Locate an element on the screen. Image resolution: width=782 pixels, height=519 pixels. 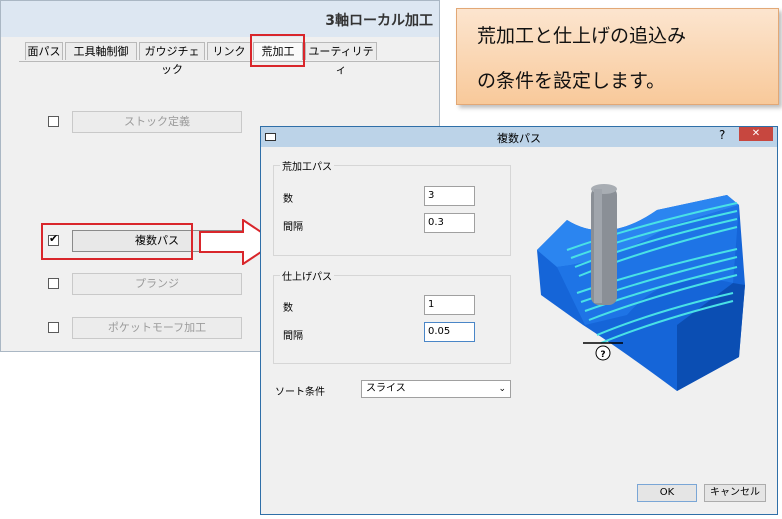
finish-count-label: 数 is located at coordinates (288, 308).